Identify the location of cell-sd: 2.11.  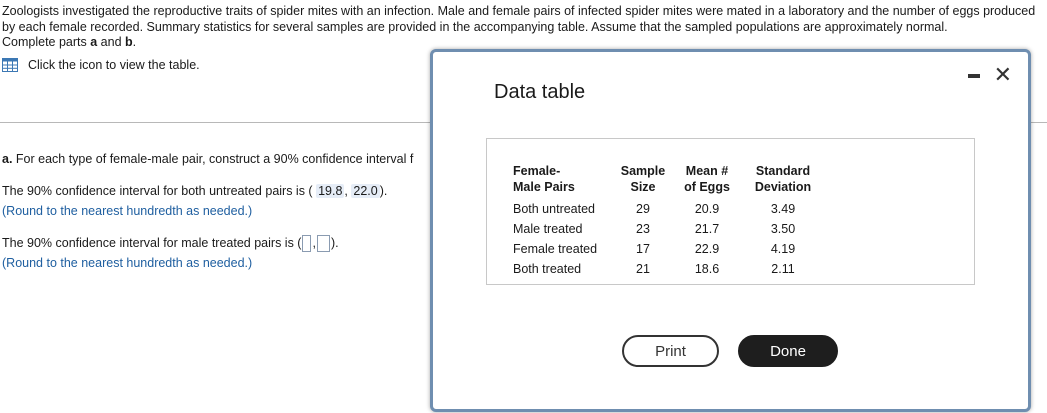
(783, 269).